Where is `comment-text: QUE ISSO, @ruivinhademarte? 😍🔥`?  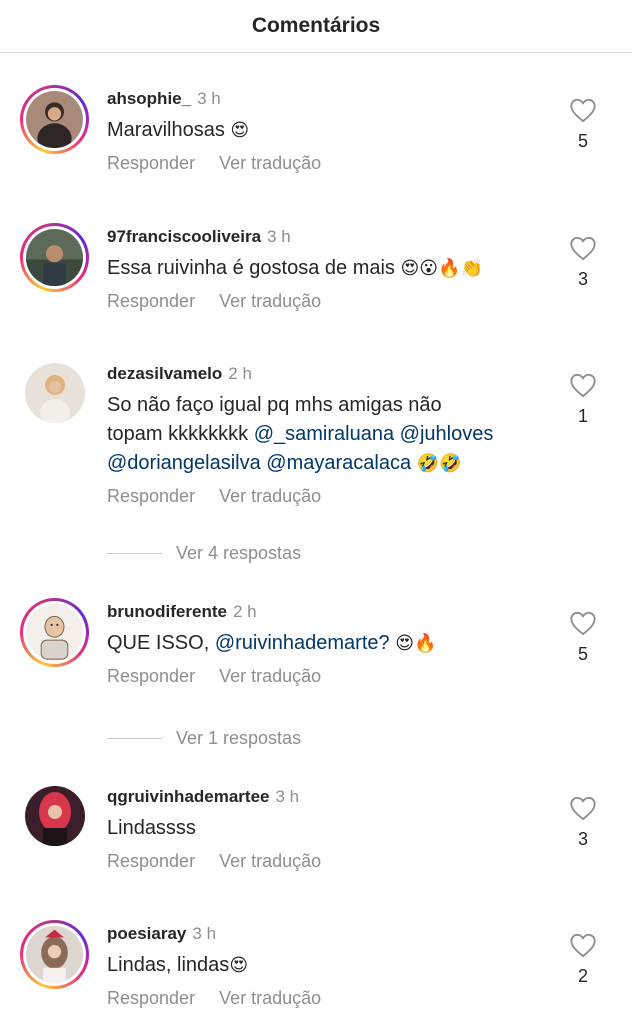 comment-text: QUE ISSO, @ruivinhademarte? 😍🔥 is located at coordinates (272, 643).